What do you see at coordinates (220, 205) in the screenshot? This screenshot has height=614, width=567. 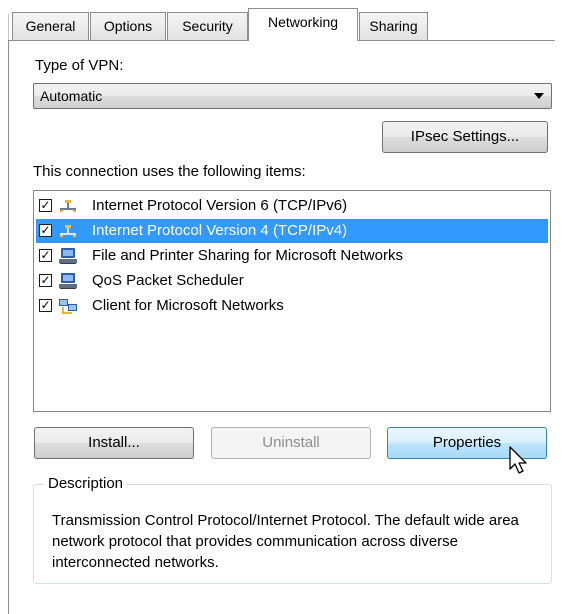 I see `list-item-label: Internet Protocol Version 6 (TCP/IPv6)` at bounding box center [220, 205].